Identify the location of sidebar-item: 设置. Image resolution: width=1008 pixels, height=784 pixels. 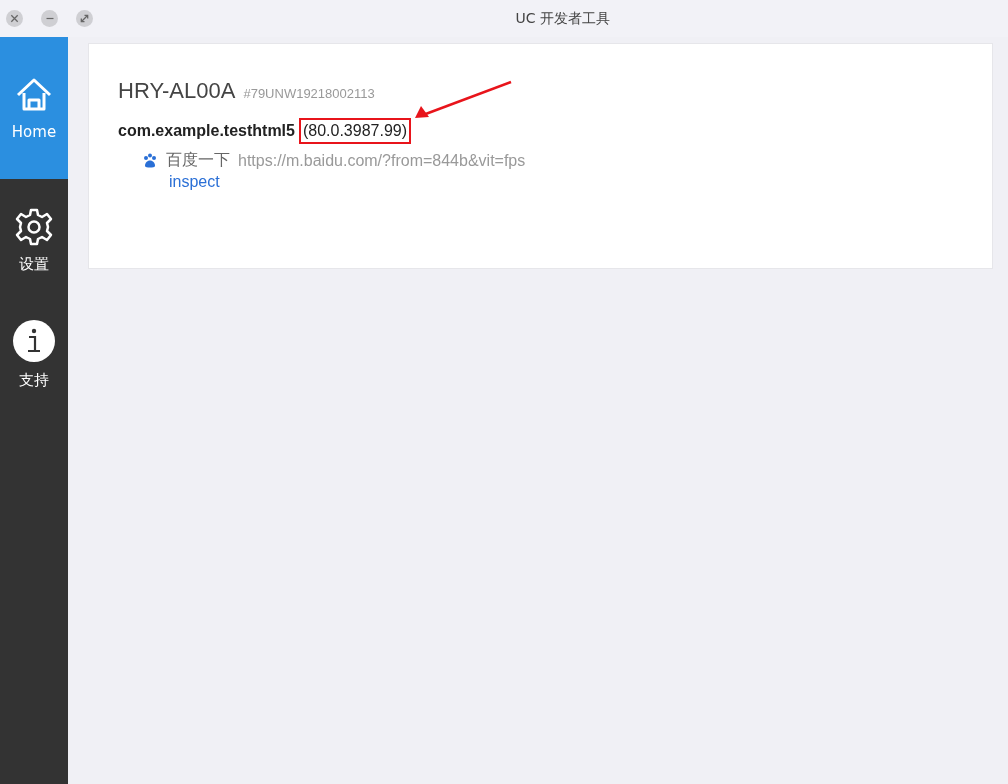
(34, 243).